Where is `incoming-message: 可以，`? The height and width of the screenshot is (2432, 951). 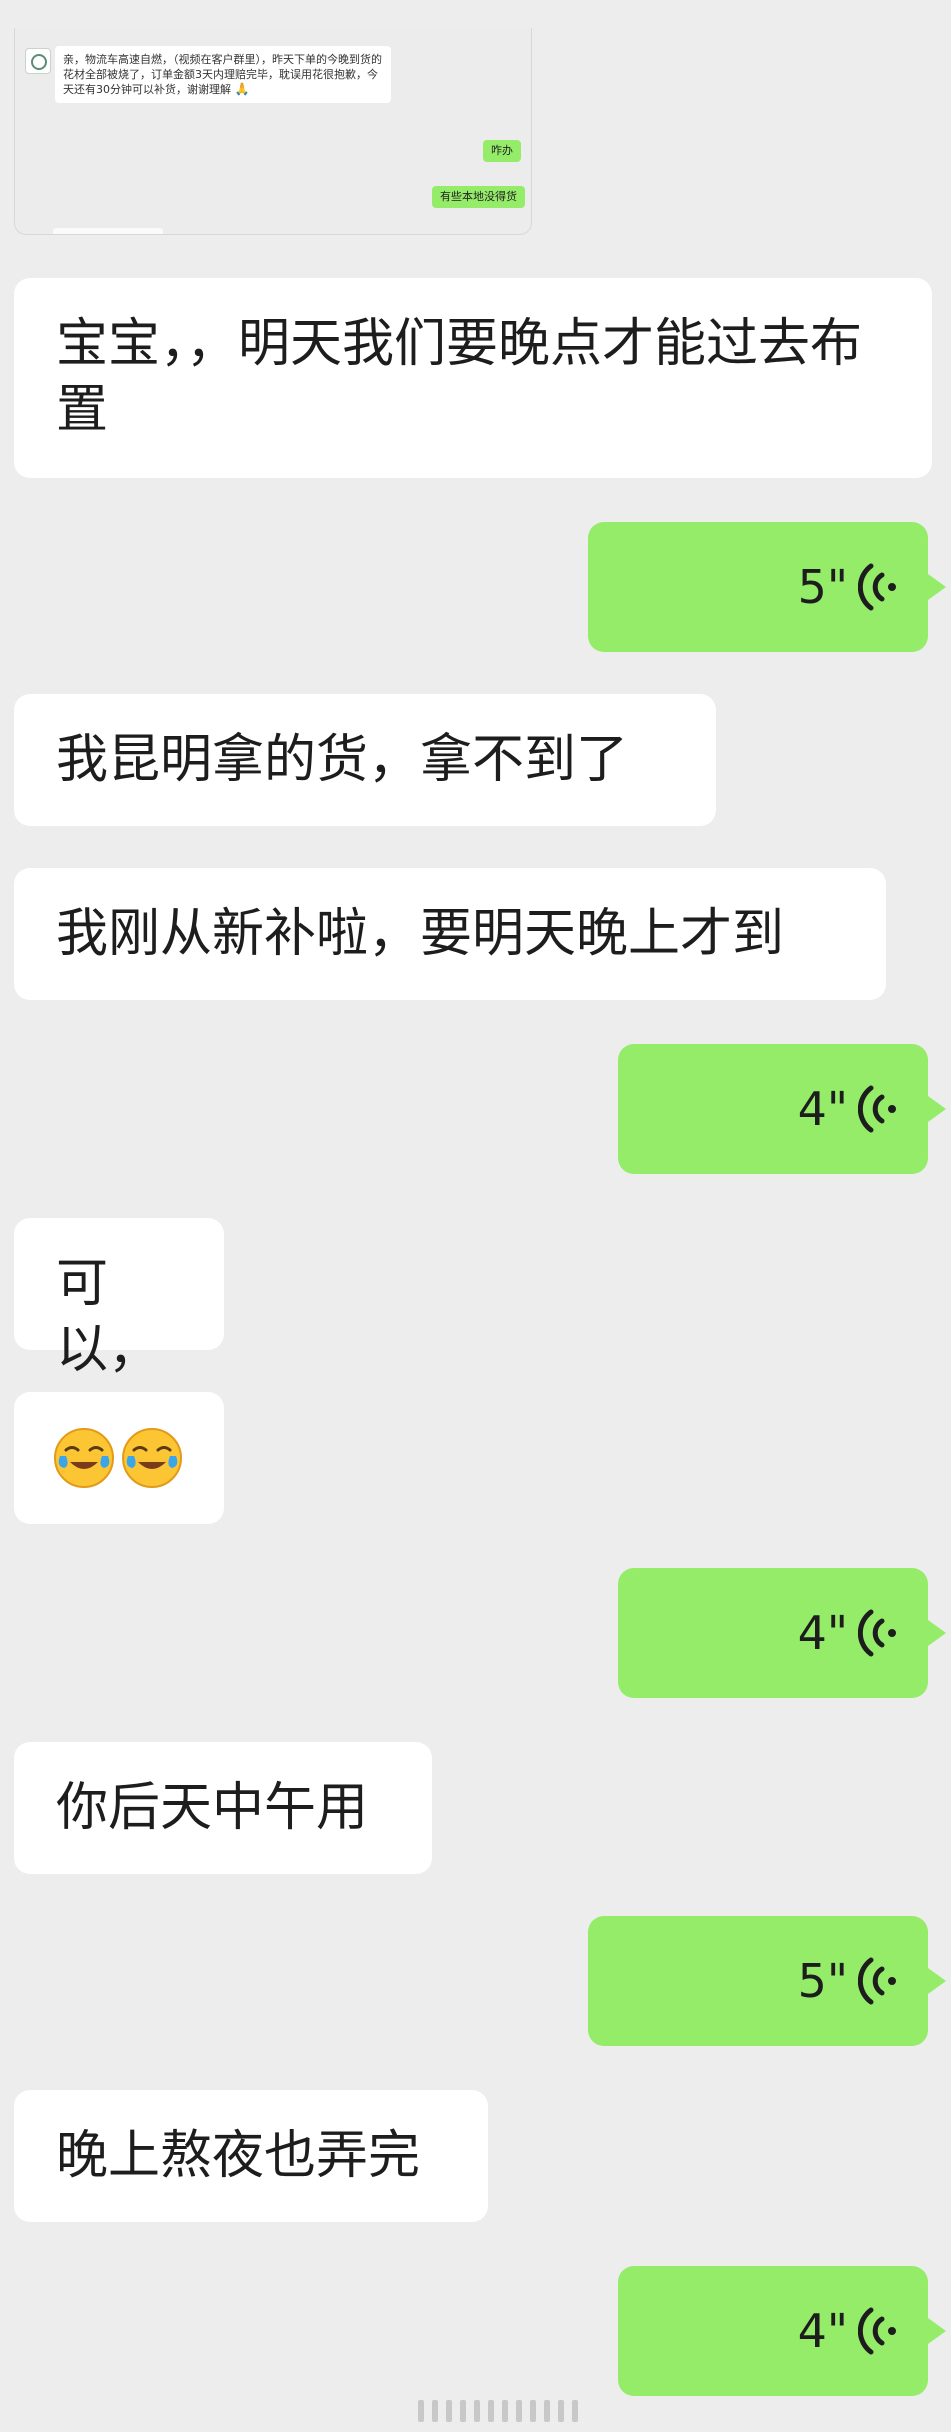
incoming-message: 可以， is located at coordinates (119, 1299).